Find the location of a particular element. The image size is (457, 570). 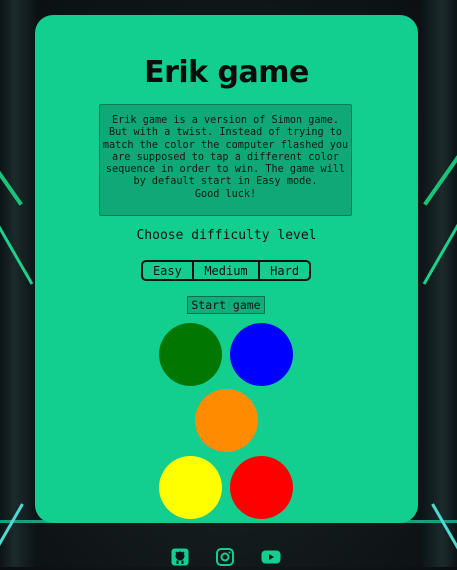

good-luck-text: Good luck! is located at coordinates (225, 194).